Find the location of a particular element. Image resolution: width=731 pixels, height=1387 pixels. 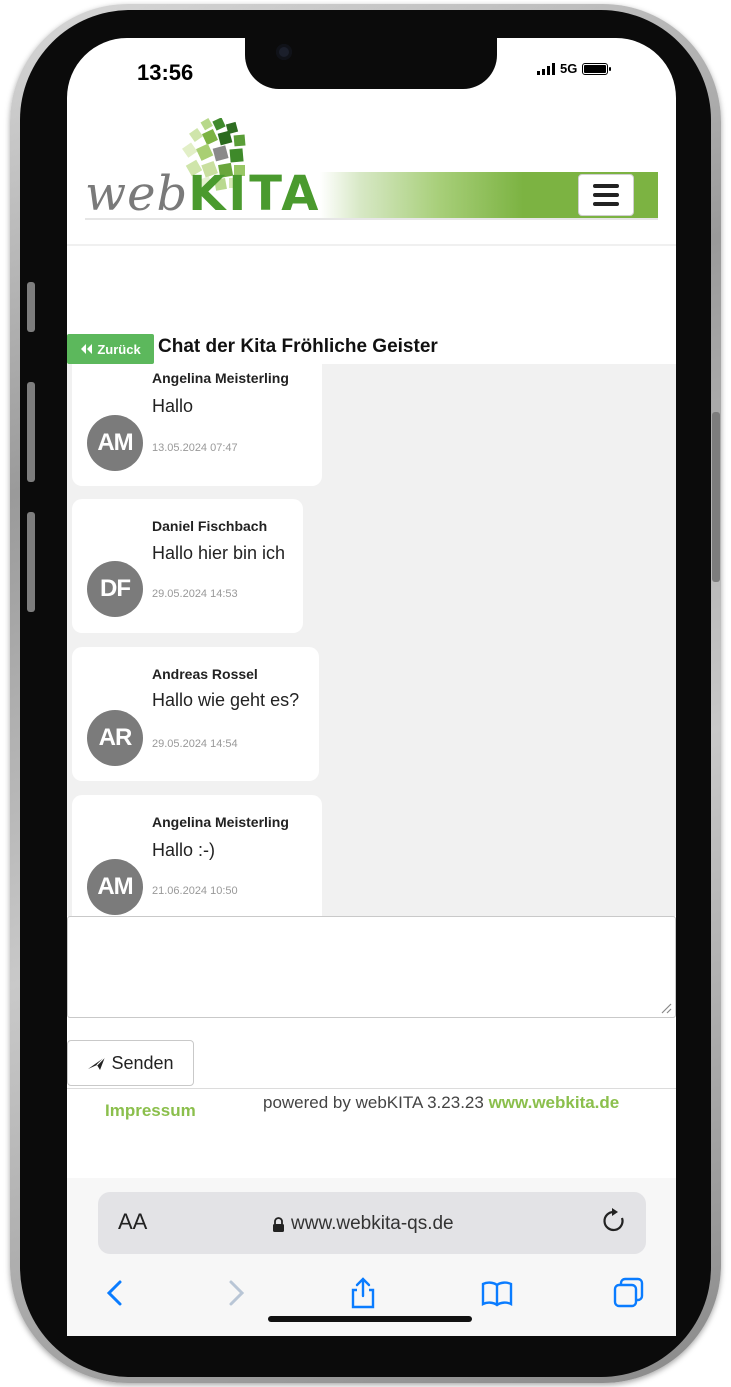

lock-icon is located at coordinates (278, 1224).